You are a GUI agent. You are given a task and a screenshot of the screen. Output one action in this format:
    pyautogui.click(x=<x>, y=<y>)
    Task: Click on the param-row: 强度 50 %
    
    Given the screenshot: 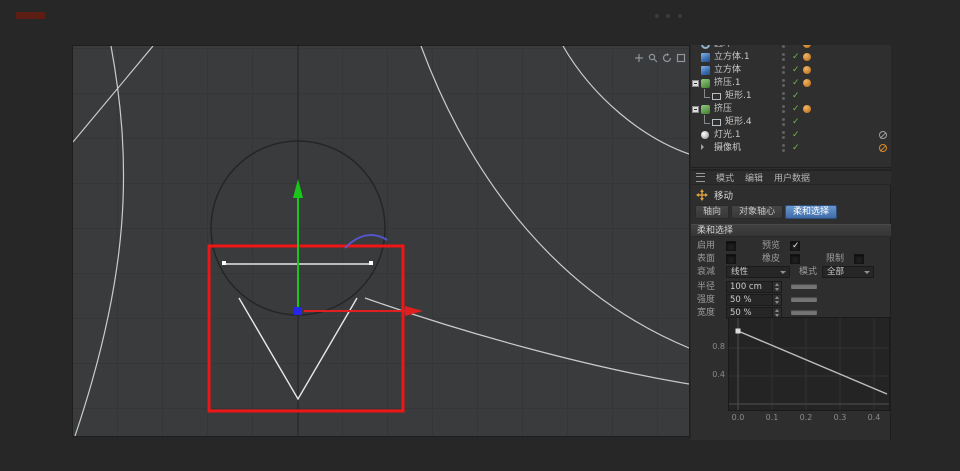 What is the action you would take?
    pyautogui.click(x=791, y=300)
    